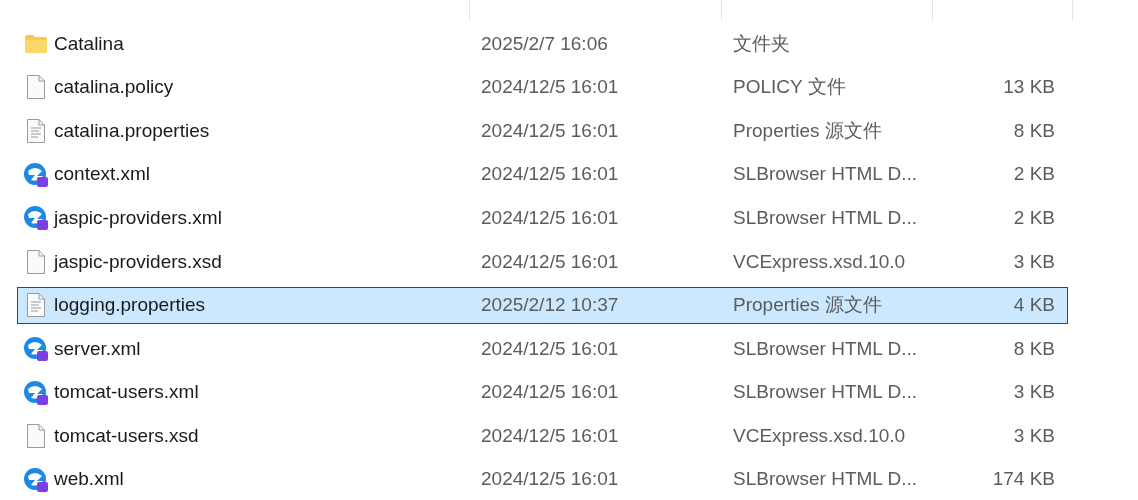 Image resolution: width=1138 pixels, height=500 pixels. I want to click on file-name: tomcat-users.xsd, so click(127, 435).